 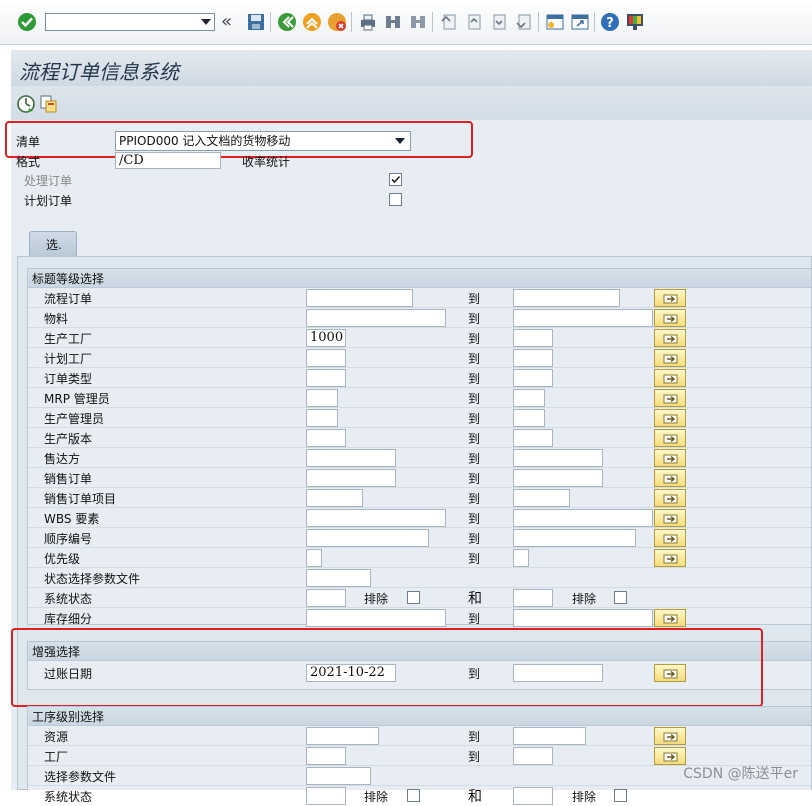 What do you see at coordinates (231, 21) in the screenshot?
I see `back-double-arrow-icon: «` at bounding box center [231, 21].